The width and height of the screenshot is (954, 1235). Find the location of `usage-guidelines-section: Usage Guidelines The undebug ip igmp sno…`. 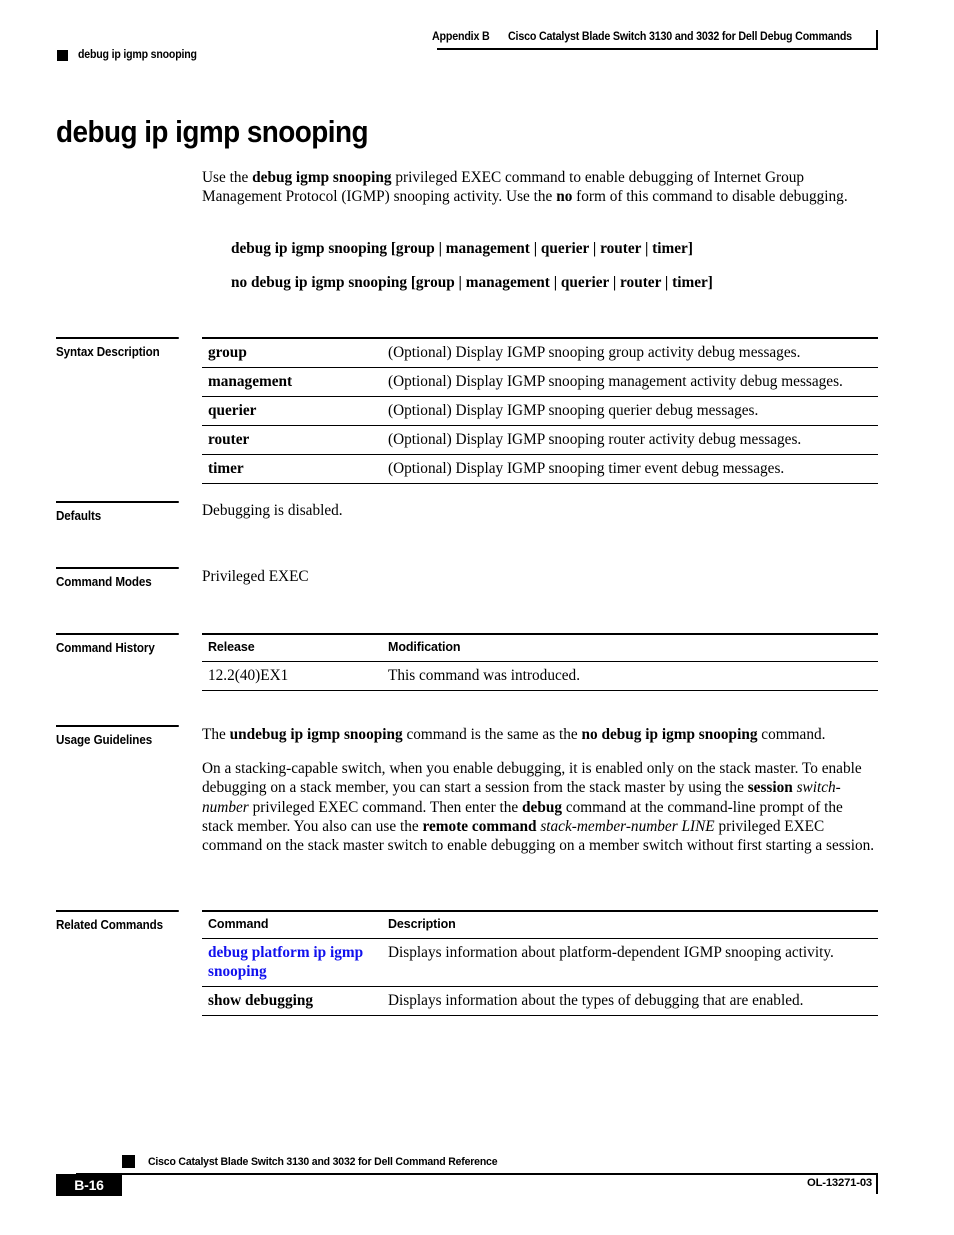

usage-guidelines-section: Usage Guidelines The undebug ip igmp sno… is located at coordinates (477, 790).